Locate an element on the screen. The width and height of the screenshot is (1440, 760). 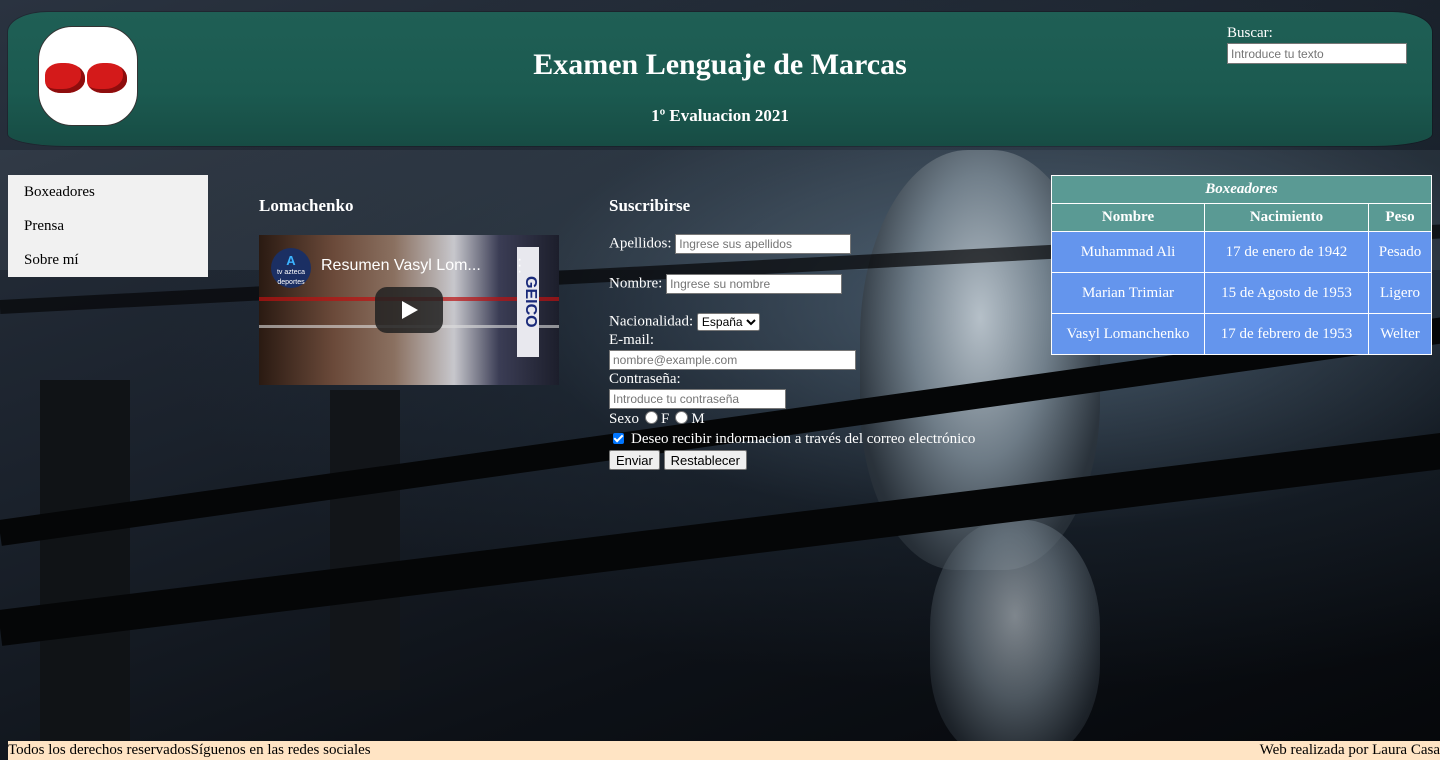
footer-rights: Todos los derechos reservados is located at coordinates (99, 750).